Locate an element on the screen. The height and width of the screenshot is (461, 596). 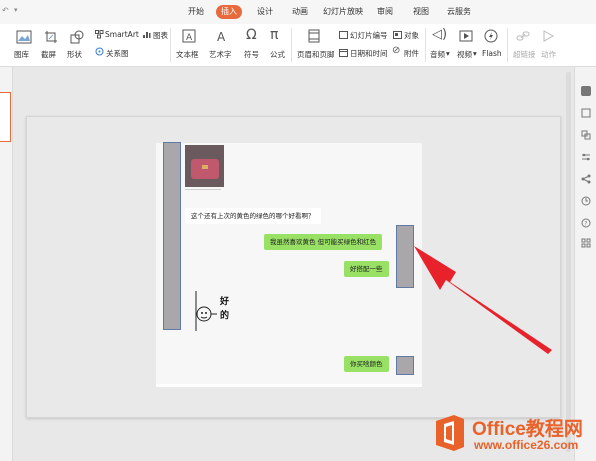
settings-sliders-icon is located at coordinates (586, 157).